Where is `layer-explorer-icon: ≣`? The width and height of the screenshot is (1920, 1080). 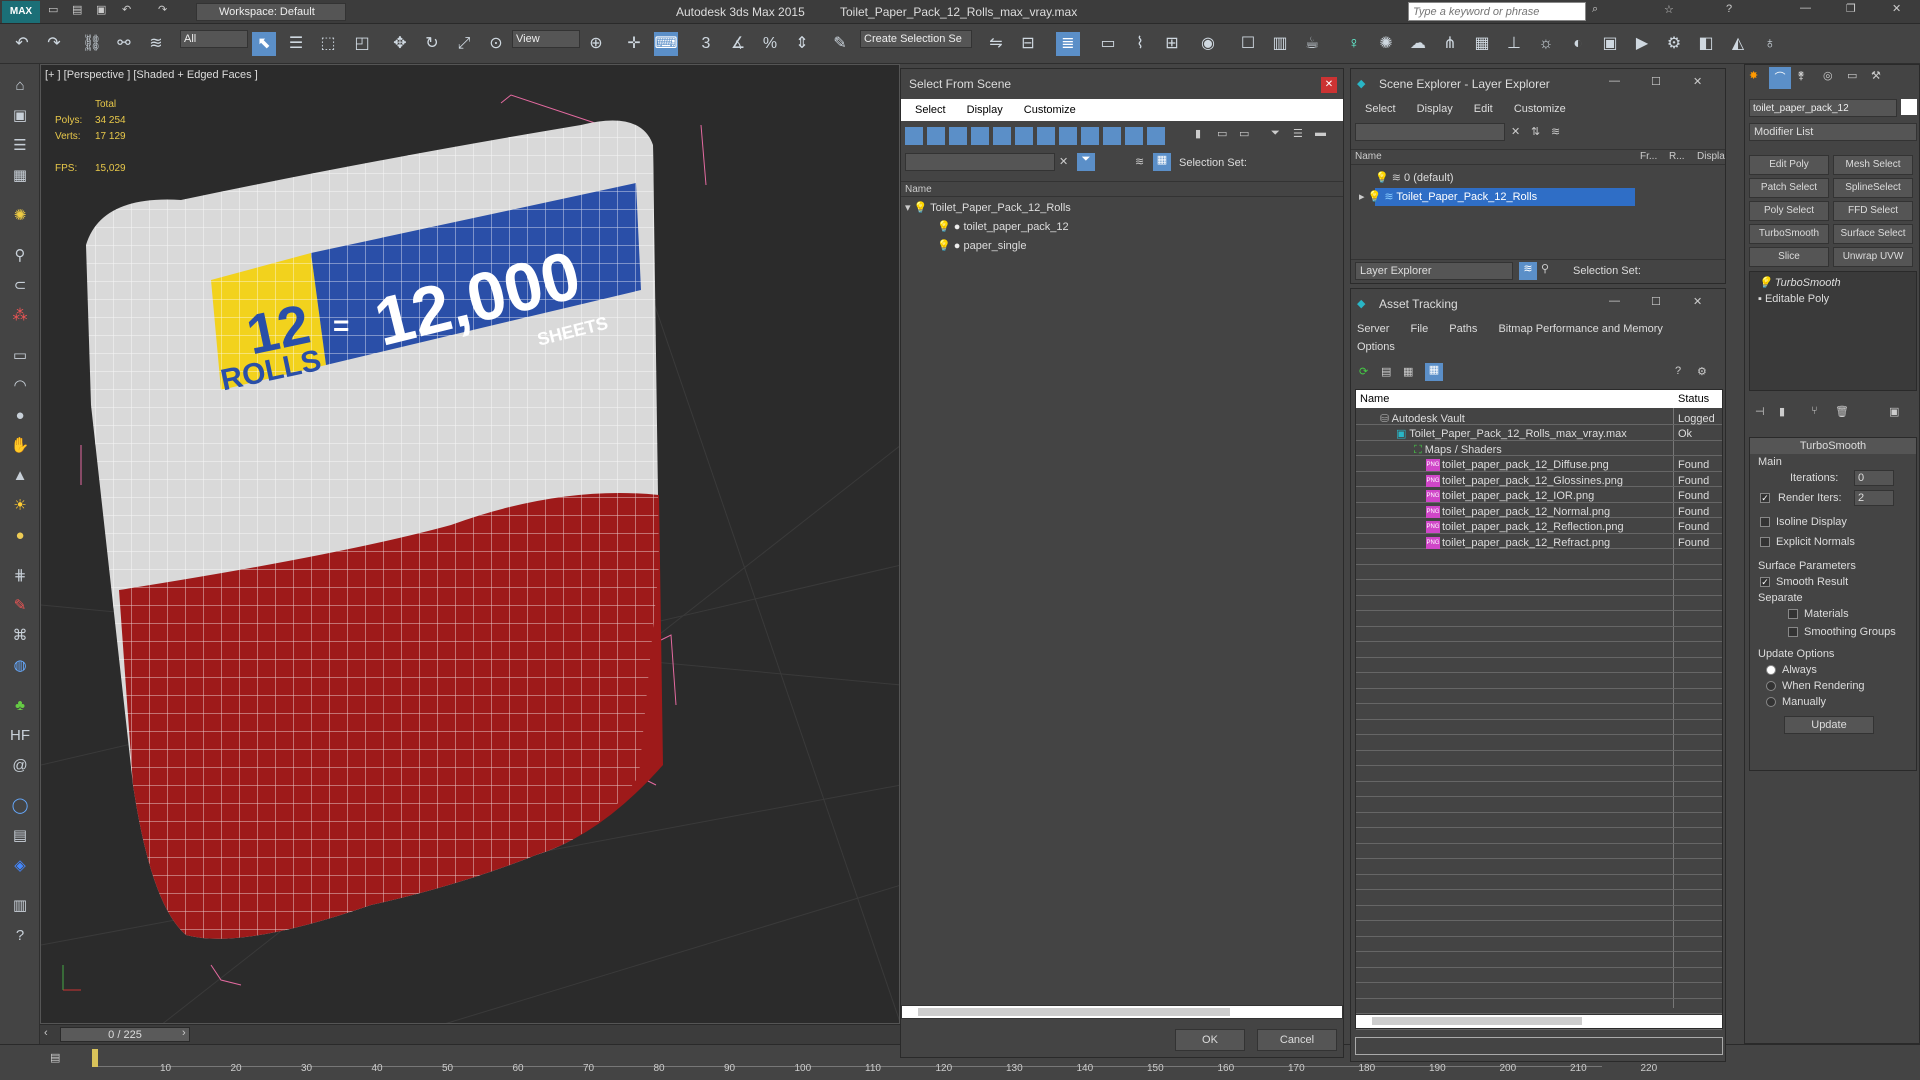 layer-explorer-icon: ≣ is located at coordinates (1068, 44).